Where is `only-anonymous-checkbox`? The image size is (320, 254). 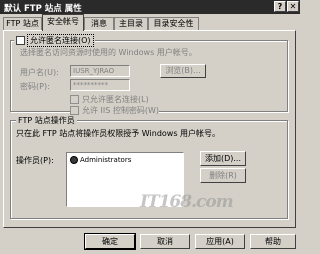
only-anonymous-checkbox is located at coordinates (74, 99).